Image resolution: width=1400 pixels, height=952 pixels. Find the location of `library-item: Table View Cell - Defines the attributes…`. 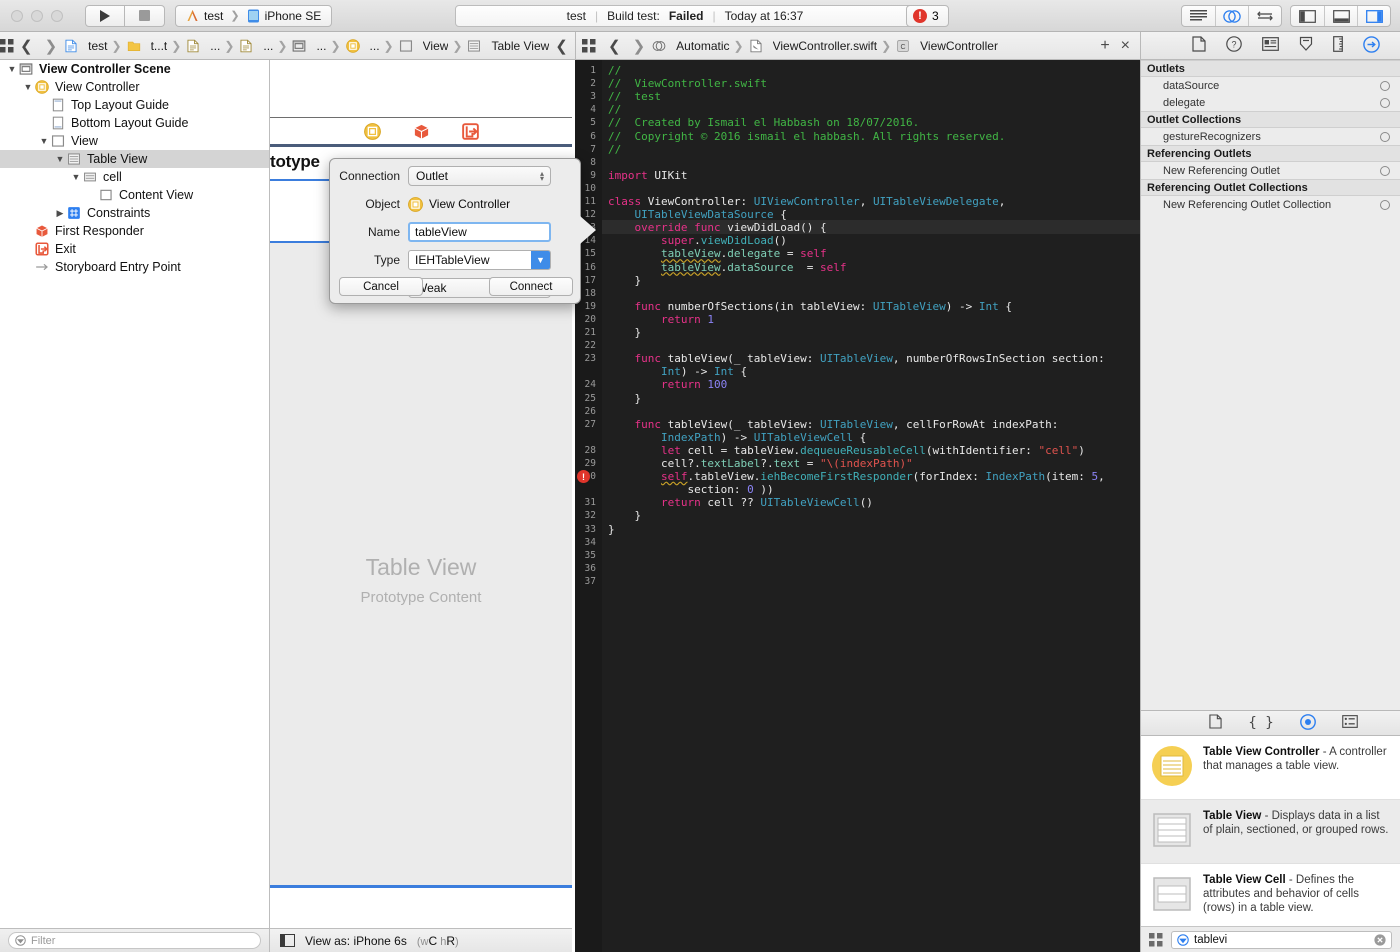

library-item: Table View Cell - Defines the attributes… is located at coordinates (1270, 896).